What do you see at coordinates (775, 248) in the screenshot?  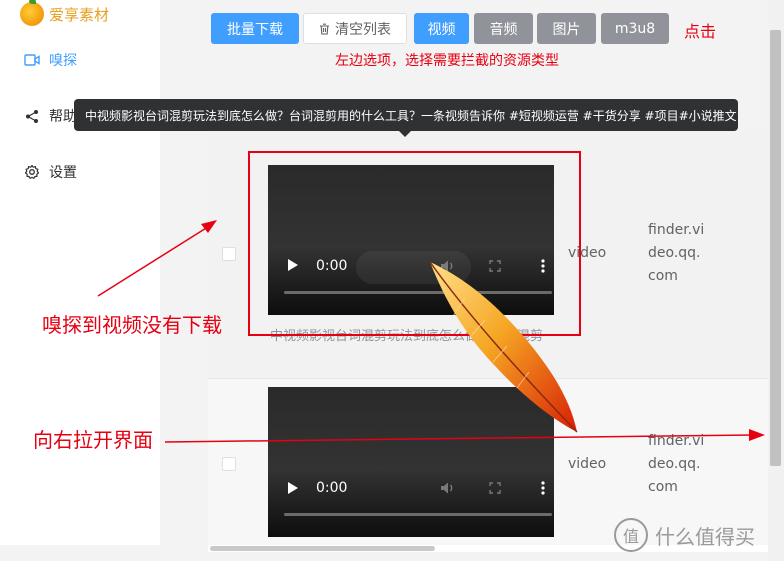 I see `vertical-scrollbar-thumb` at bounding box center [775, 248].